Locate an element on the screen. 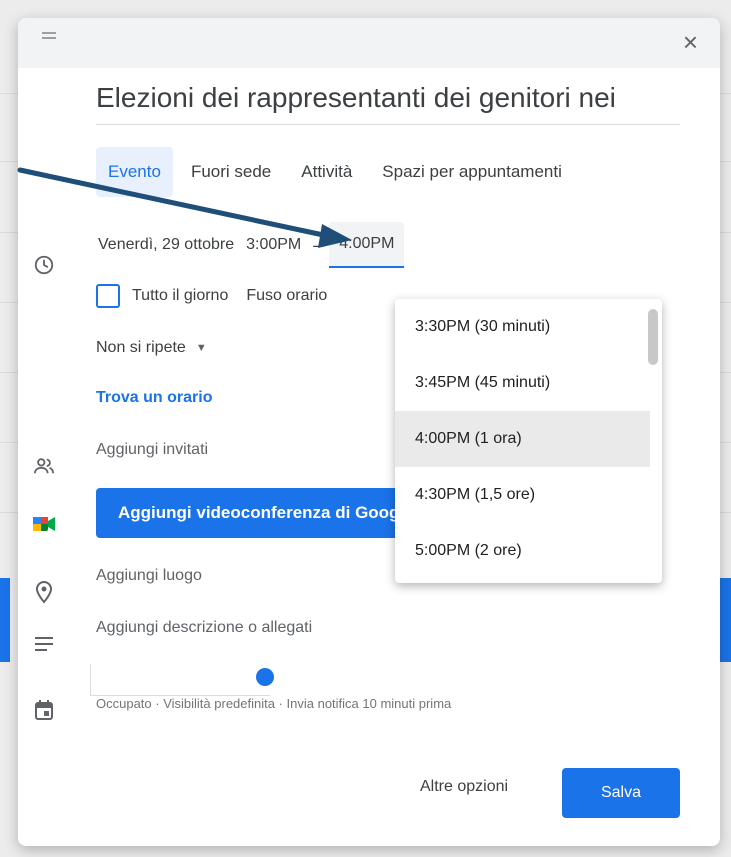 The width and height of the screenshot is (731, 857). drag-handle-icon is located at coordinates (50, 37).